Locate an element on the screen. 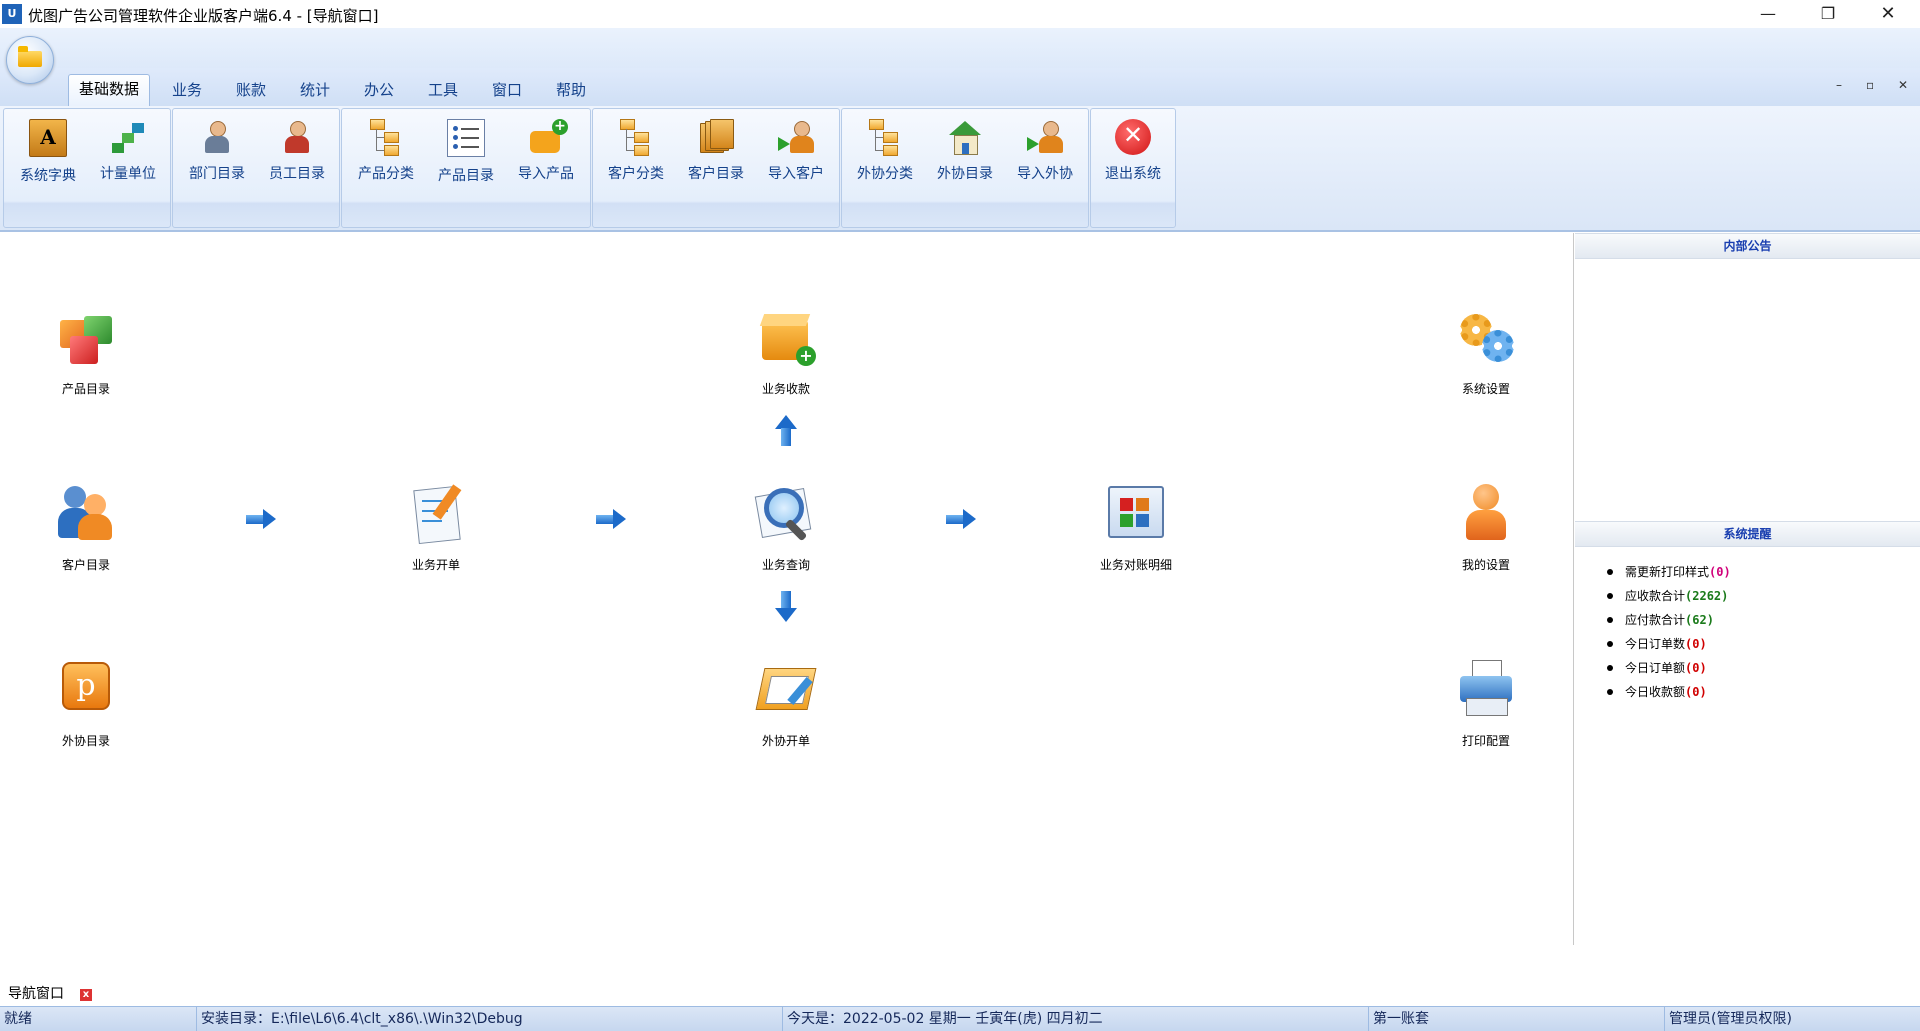  ribbon-group-outsource: 外协分类 外协目录 导入外协 is located at coordinates (965, 168).